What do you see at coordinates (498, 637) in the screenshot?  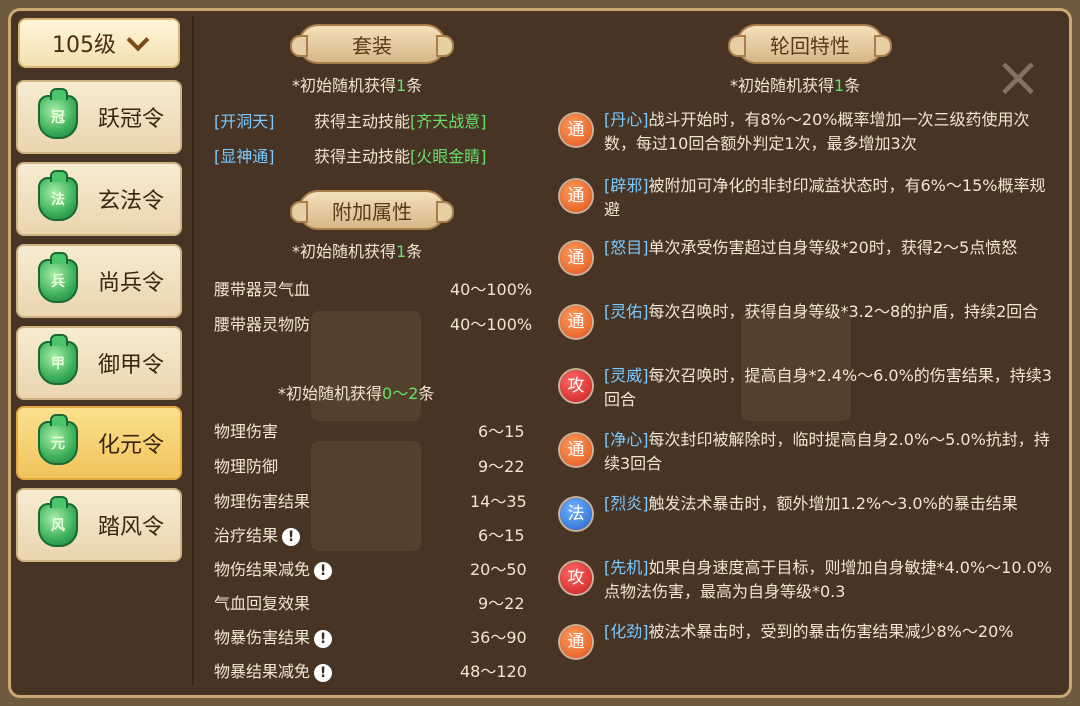 I see `random-row-range: 36～90` at bounding box center [498, 637].